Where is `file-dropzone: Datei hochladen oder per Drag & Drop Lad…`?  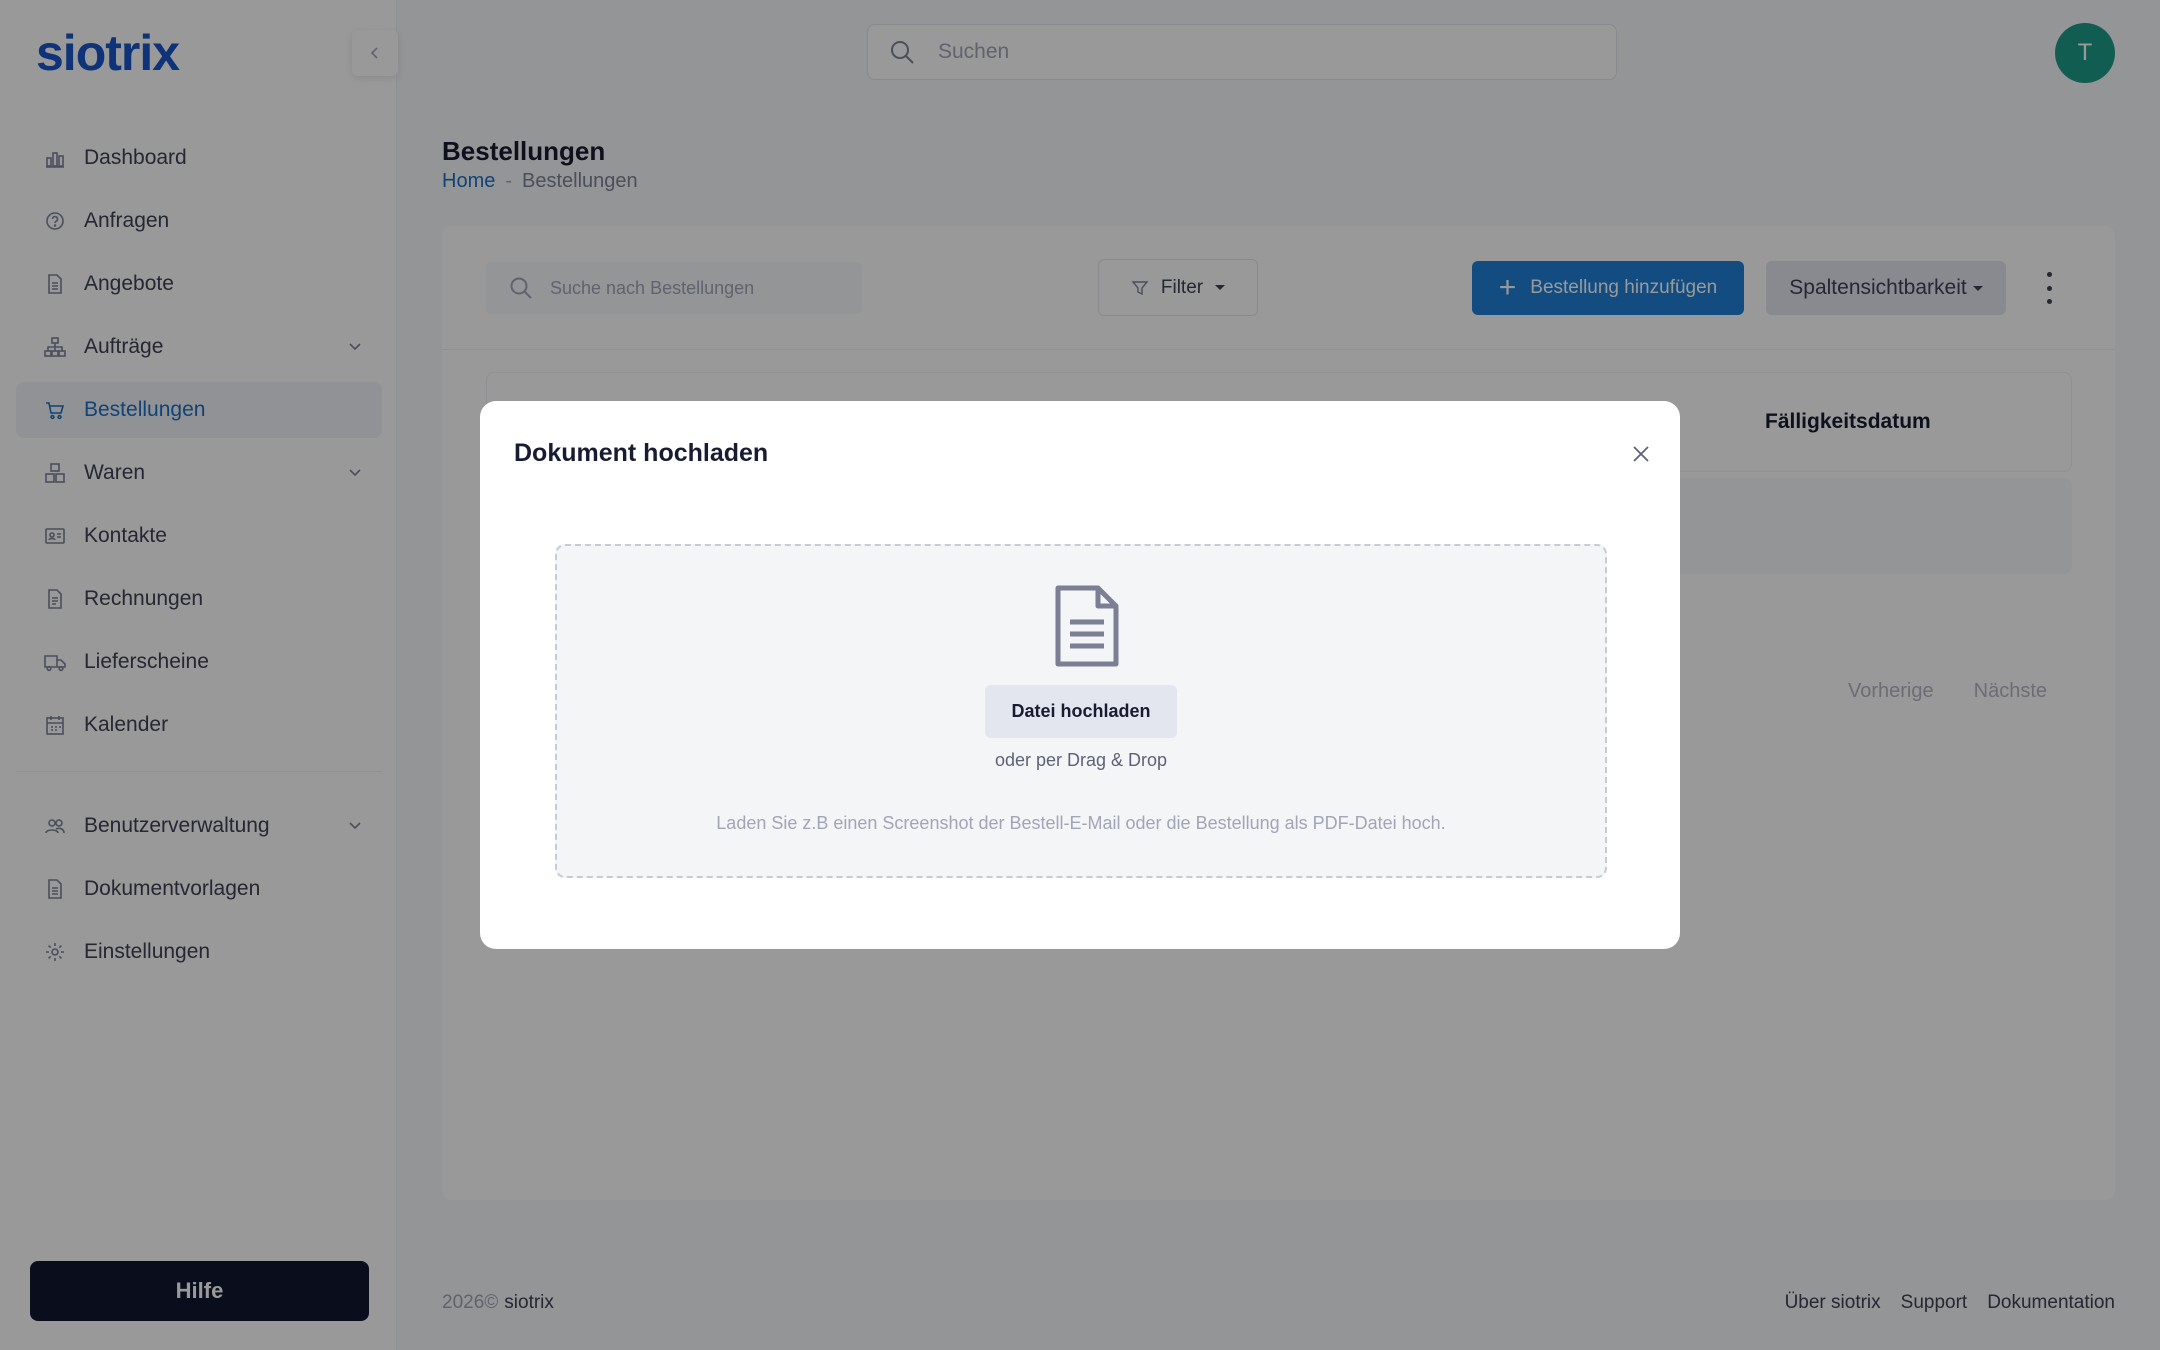 file-dropzone: Datei hochladen oder per Drag & Drop Lad… is located at coordinates (1081, 711).